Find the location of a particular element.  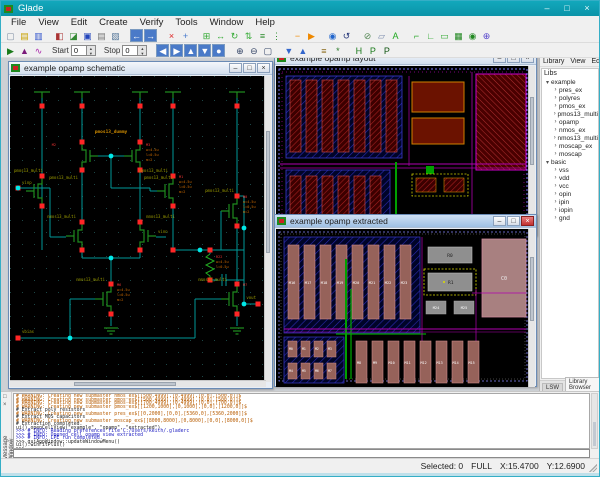

stop-spinbox: Stop 0 ▴ ▾ is located at coordinates (126, 50).